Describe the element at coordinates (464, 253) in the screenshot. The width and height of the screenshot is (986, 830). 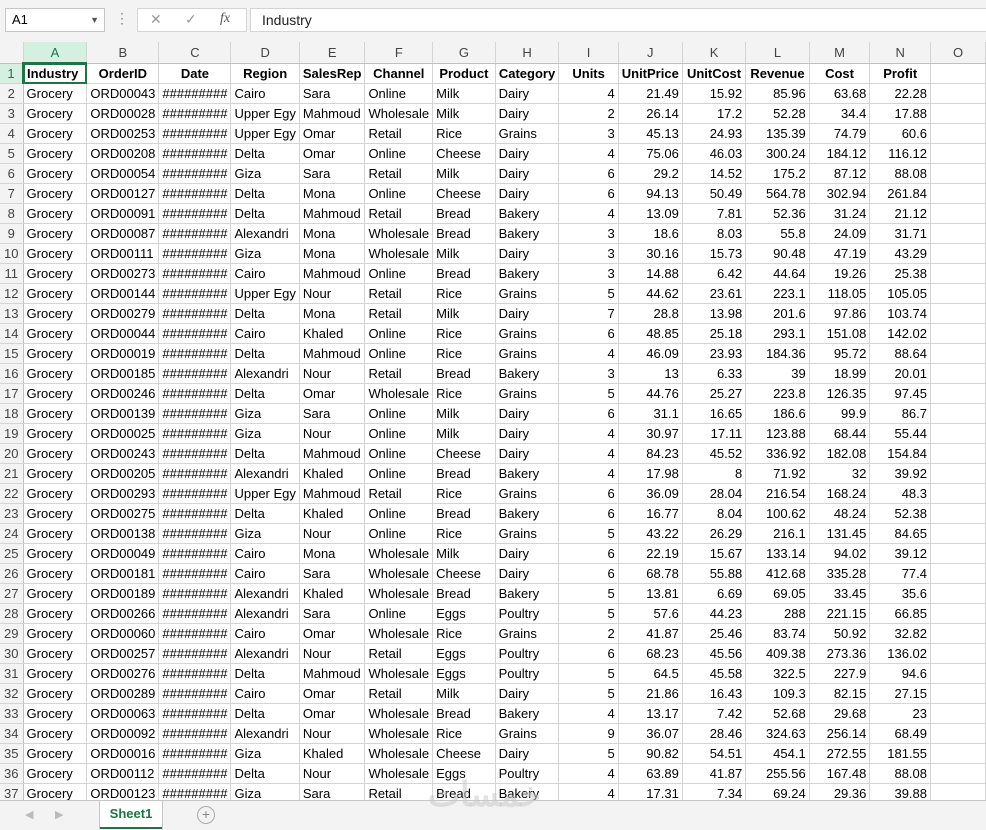
I see `cell: Milk` at that location.